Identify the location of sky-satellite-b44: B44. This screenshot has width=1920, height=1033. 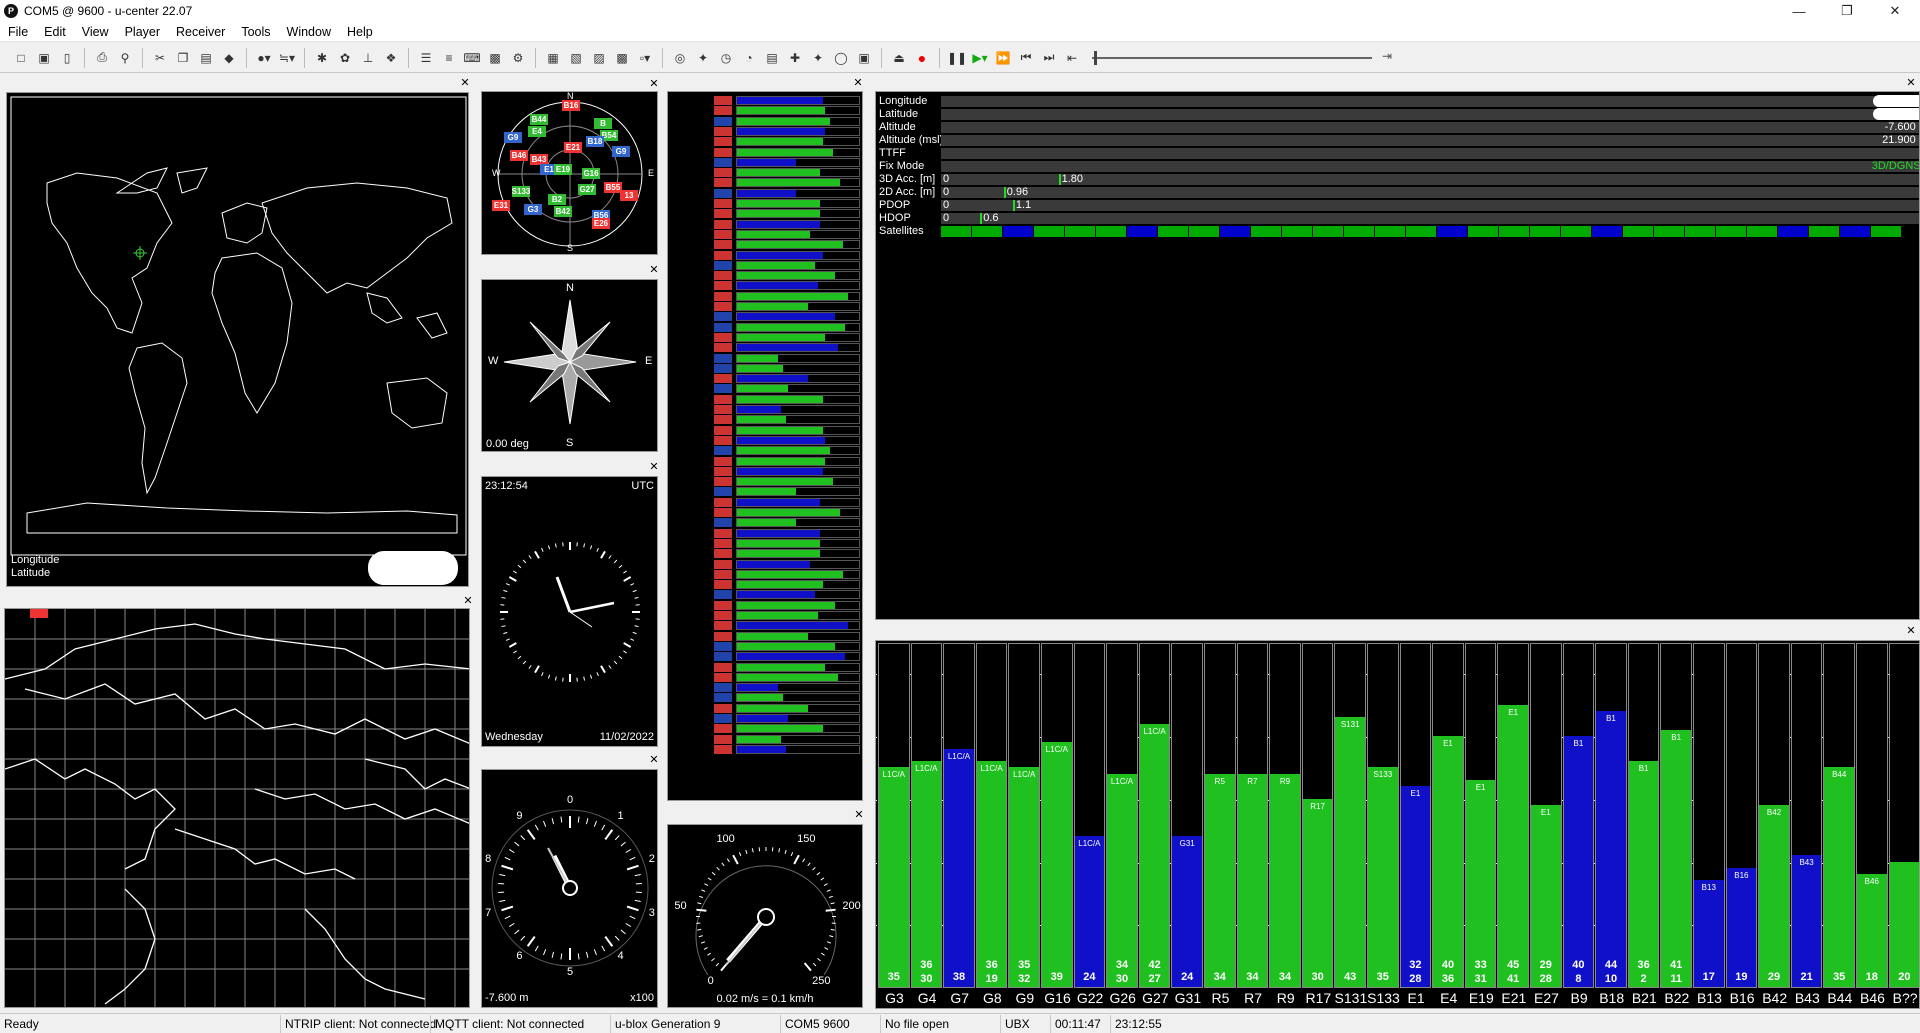
(539, 119).